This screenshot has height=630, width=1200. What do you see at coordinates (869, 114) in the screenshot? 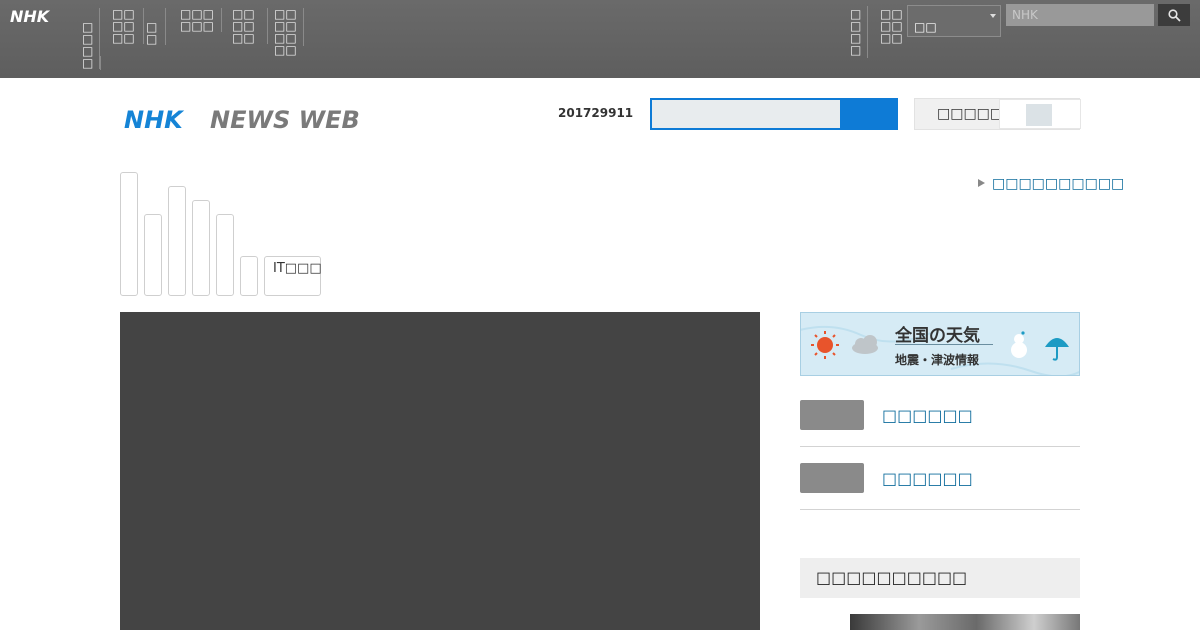
I see `news-search-button` at bounding box center [869, 114].